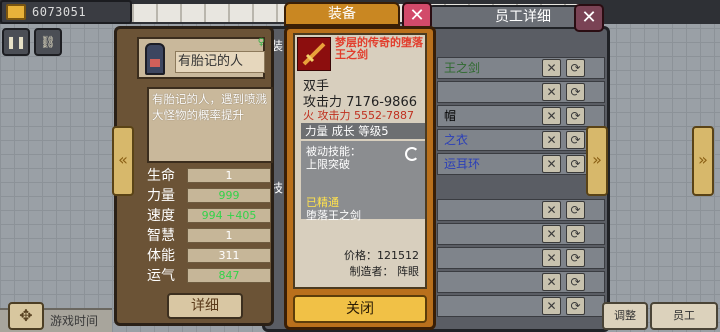  I want to click on stat-value: 847, so click(229, 275).